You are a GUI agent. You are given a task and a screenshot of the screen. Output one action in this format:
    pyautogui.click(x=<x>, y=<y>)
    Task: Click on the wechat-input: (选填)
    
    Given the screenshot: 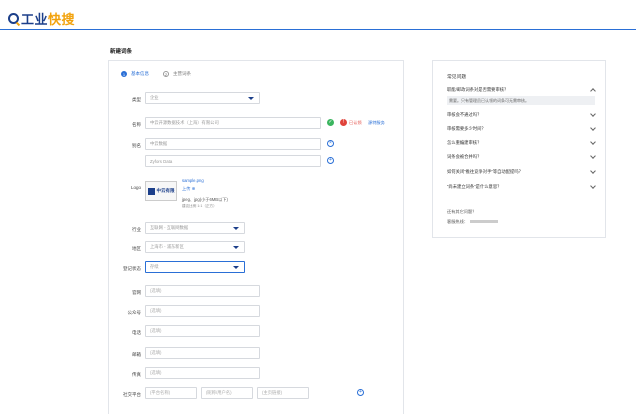 What is the action you would take?
    pyautogui.click(x=202, y=311)
    